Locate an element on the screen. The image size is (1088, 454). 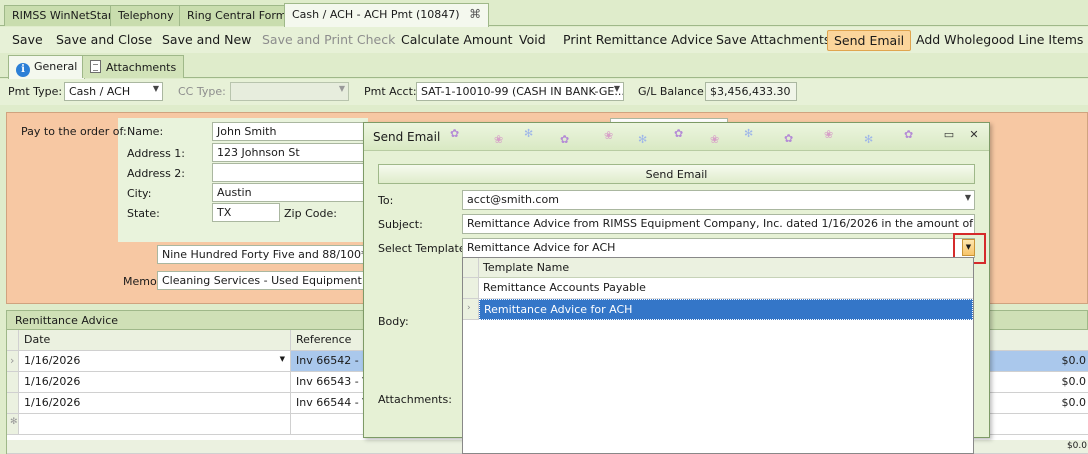
table-row-reference: Inv 66542 - Pa is located at coordinates (331, 361).